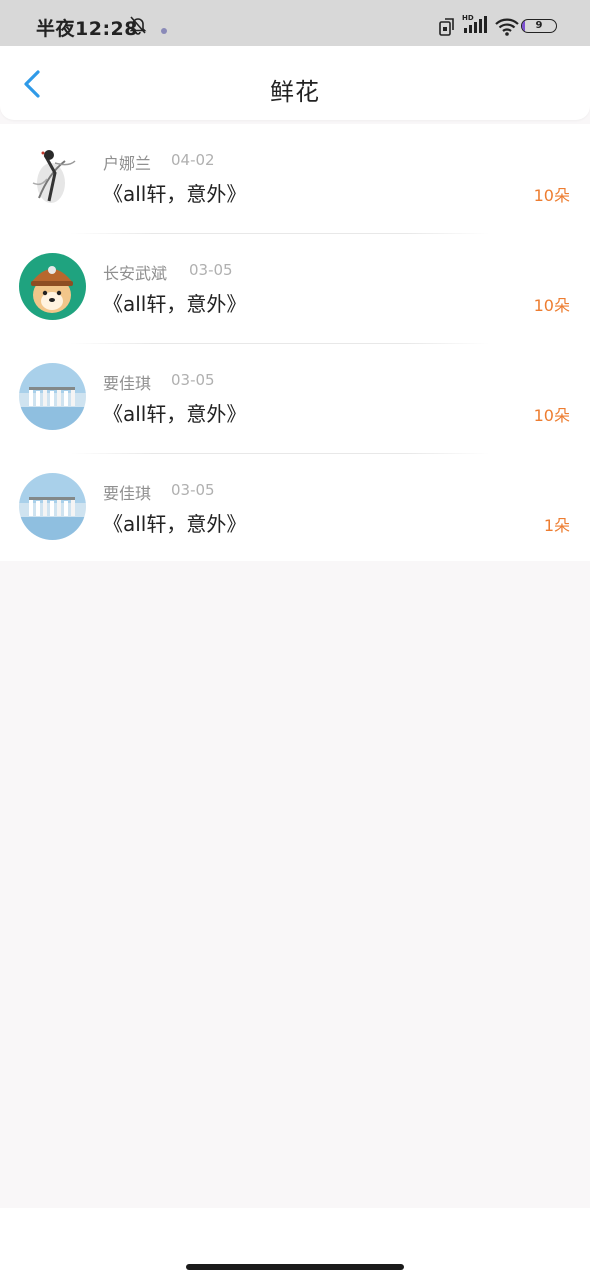  Describe the element at coordinates (524, 26) in the screenshot. I see `battery-fill` at that location.